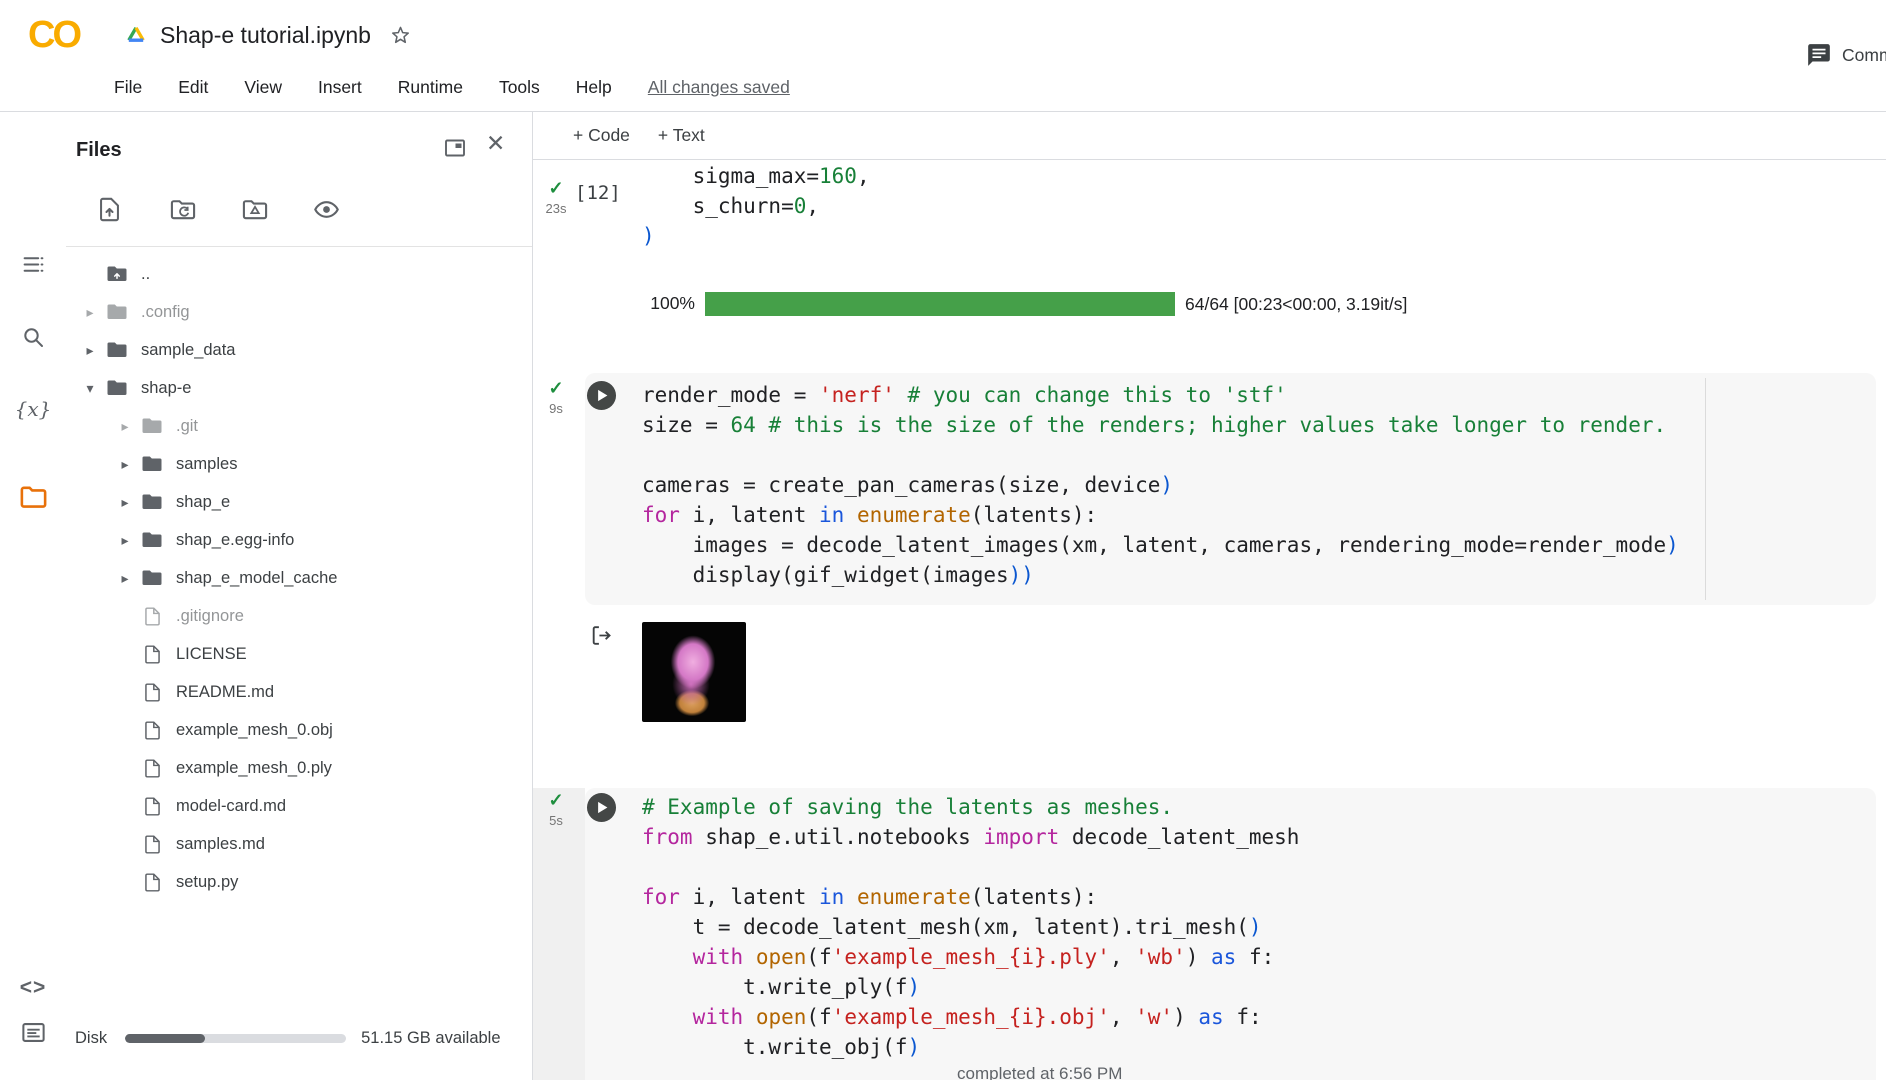  What do you see at coordinates (598, 193) in the screenshot?
I see `cell1-execution-count: [12]` at bounding box center [598, 193].